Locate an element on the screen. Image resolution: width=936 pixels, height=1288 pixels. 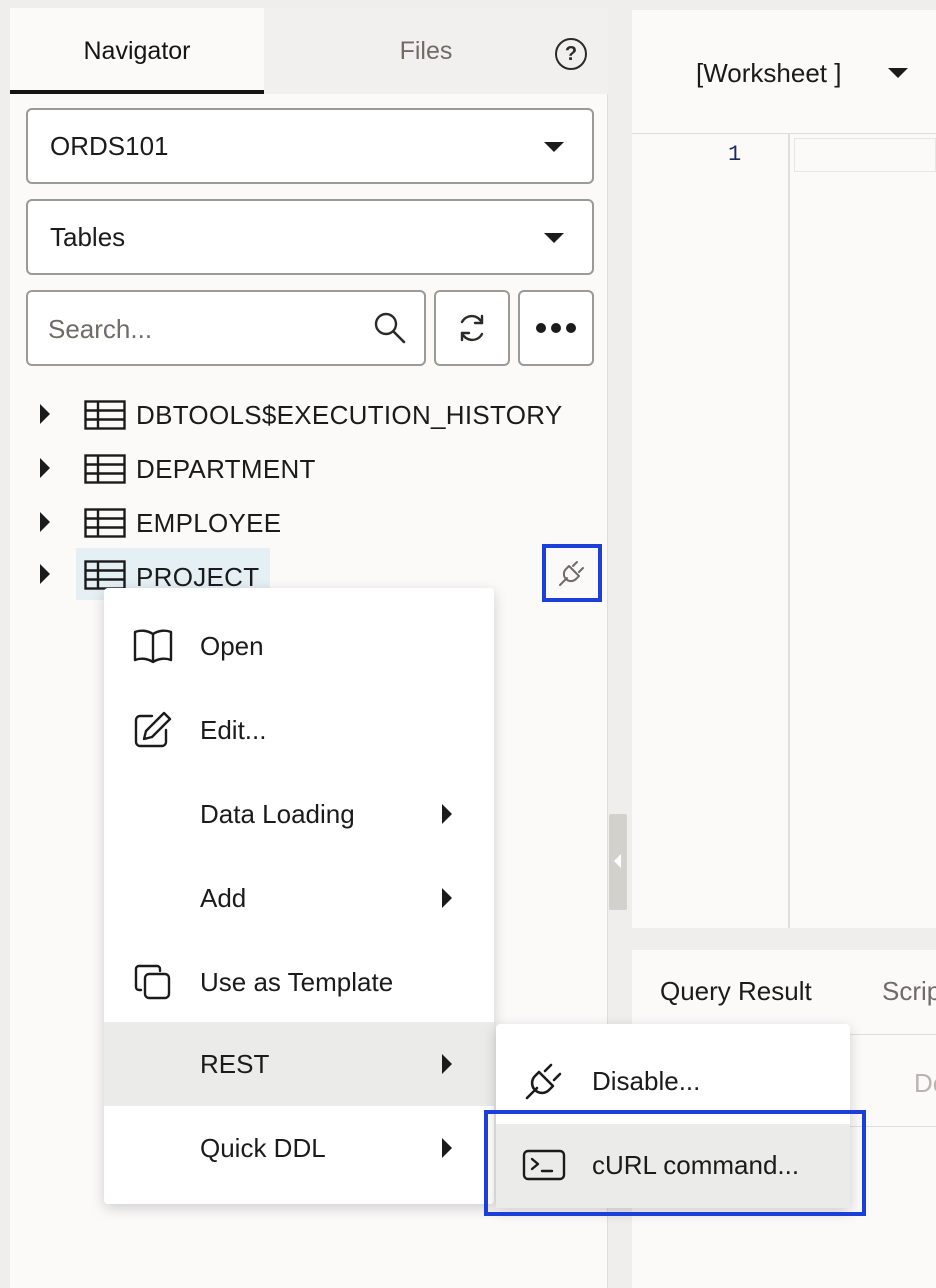
menu-item-quick-ddl: Quick DDL is located at coordinates (299, 1148).